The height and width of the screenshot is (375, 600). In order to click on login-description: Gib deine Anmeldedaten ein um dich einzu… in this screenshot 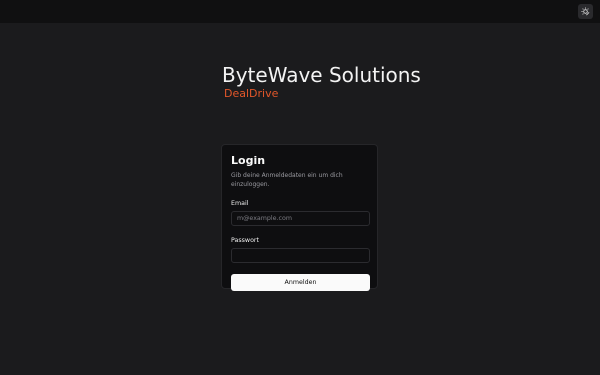, I will do `click(287, 180)`.